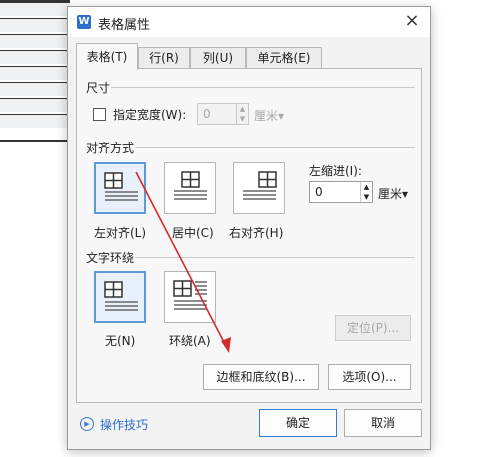  Describe the element at coordinates (412, 21) in the screenshot. I see `close-icon: ×` at that location.